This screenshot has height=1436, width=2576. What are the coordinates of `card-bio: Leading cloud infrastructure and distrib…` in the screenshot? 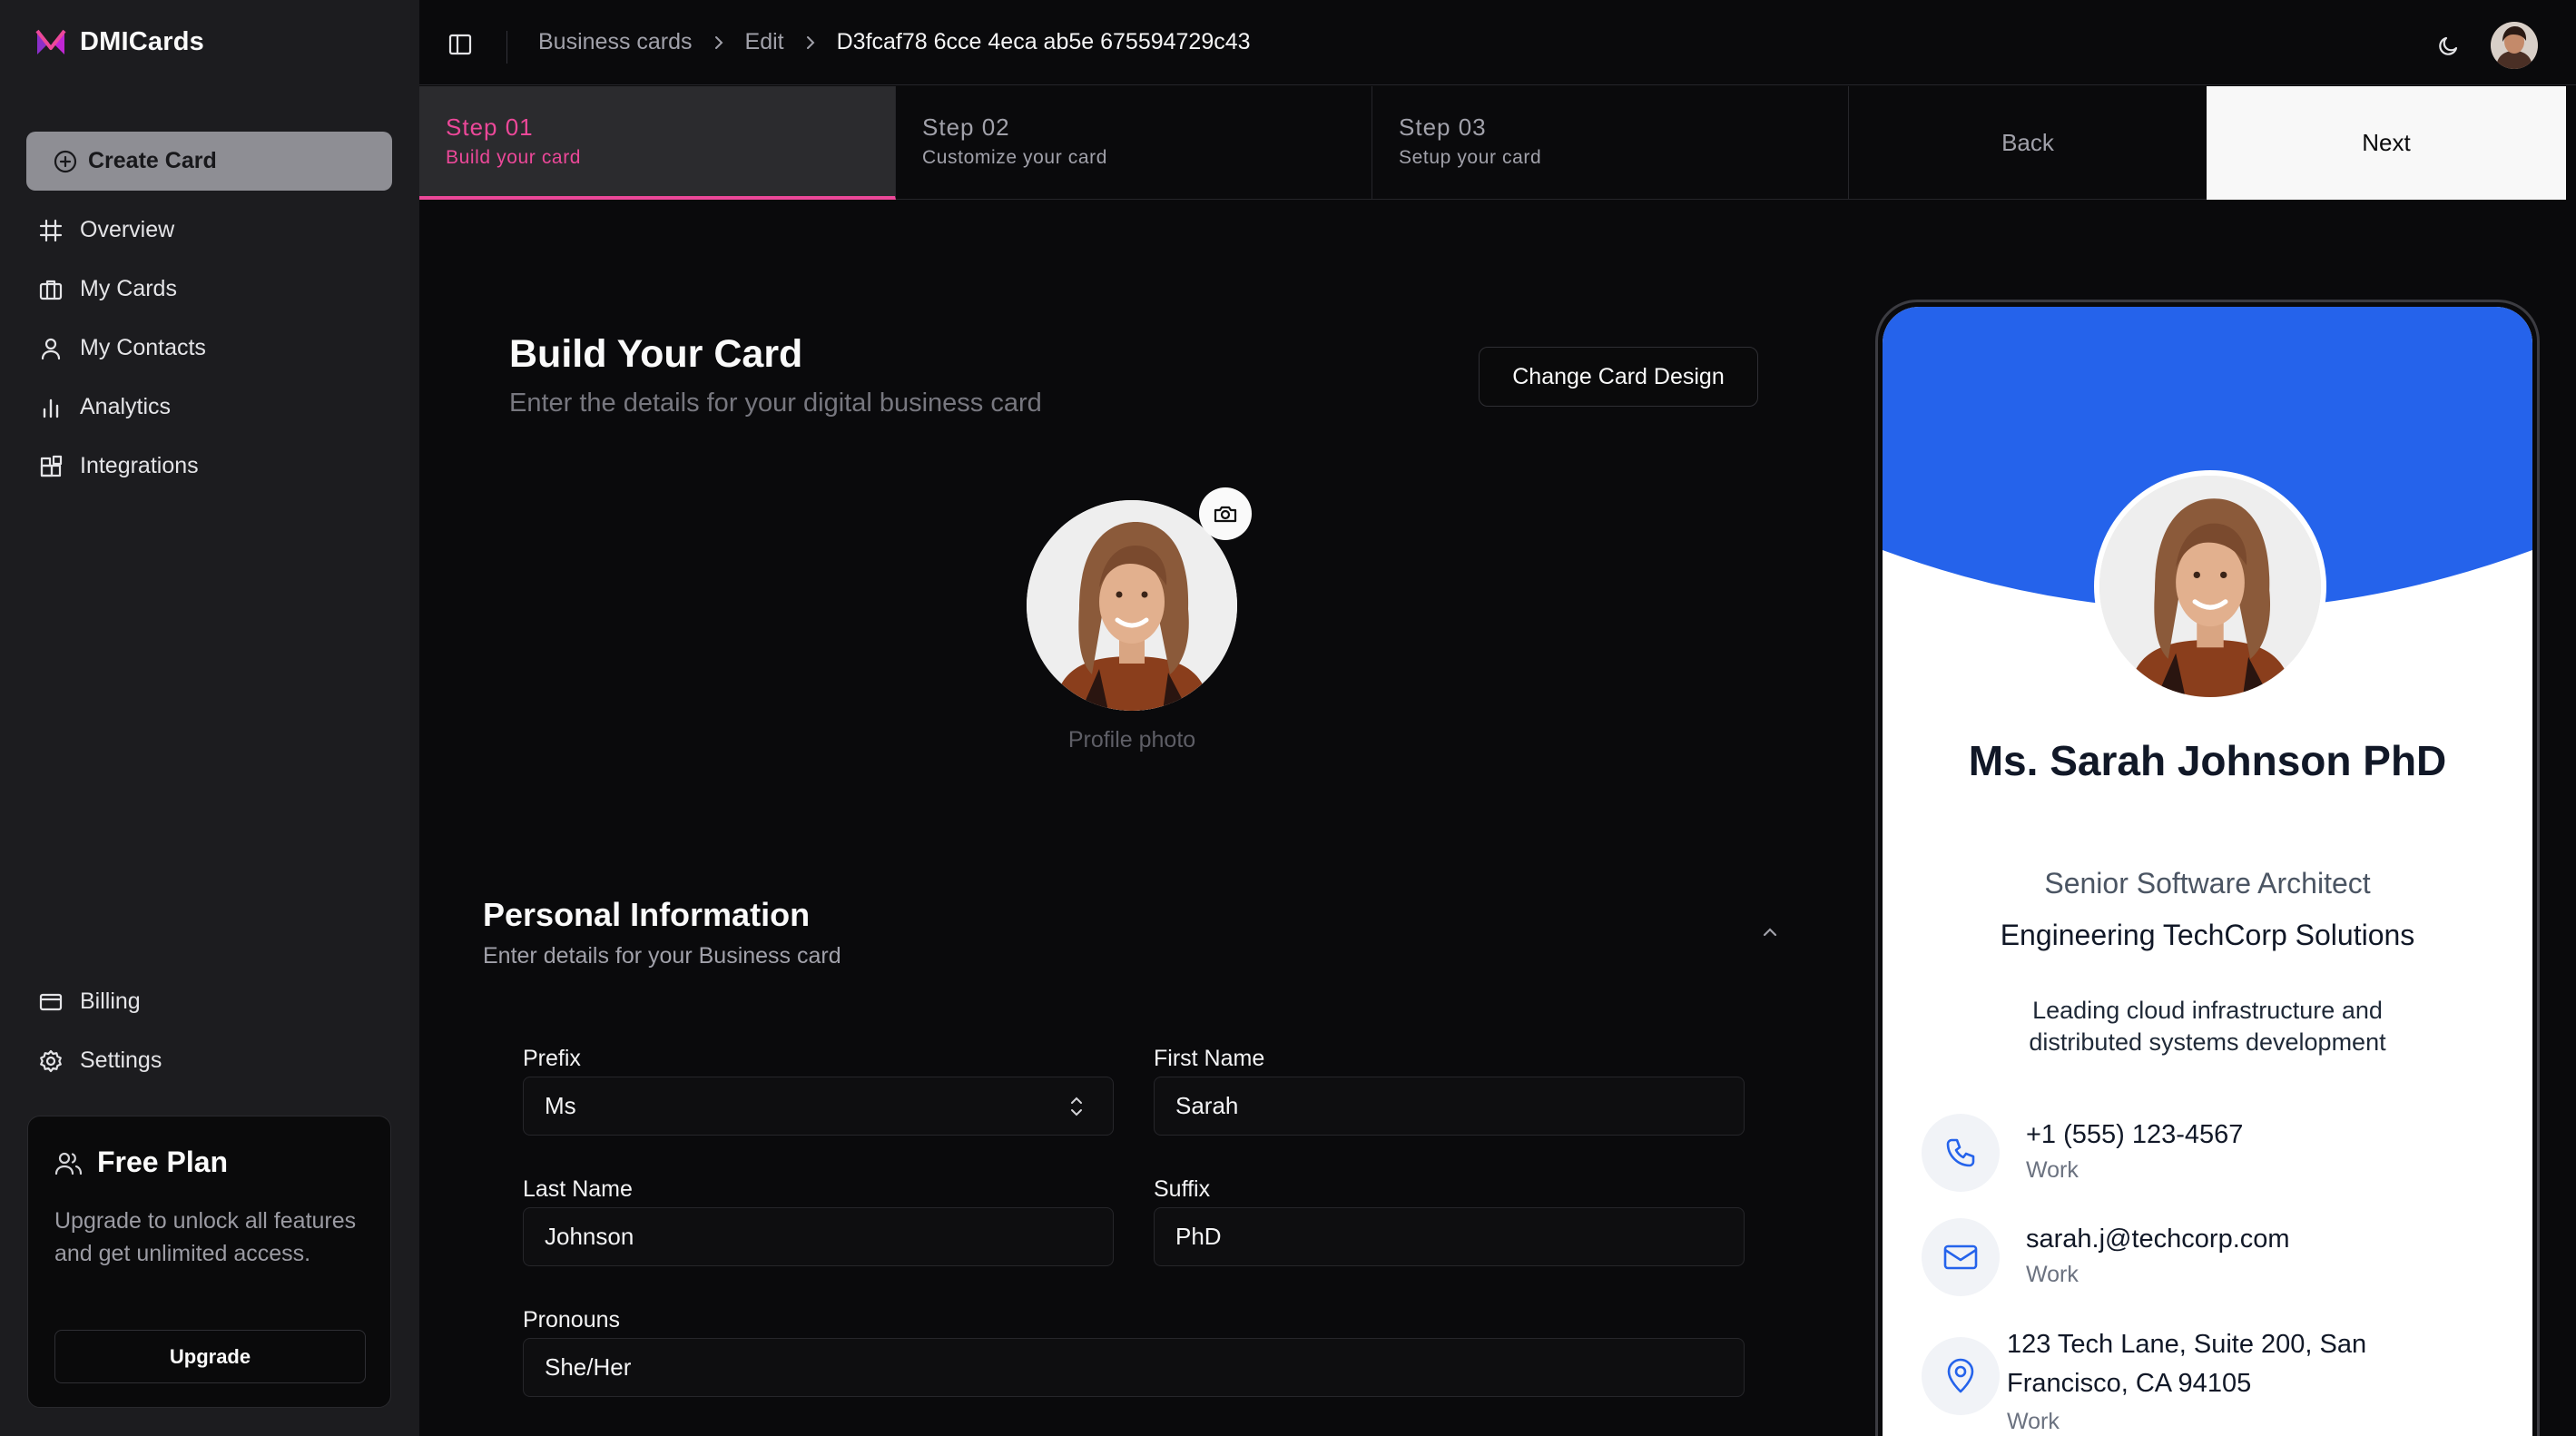 It's located at (2207, 1026).